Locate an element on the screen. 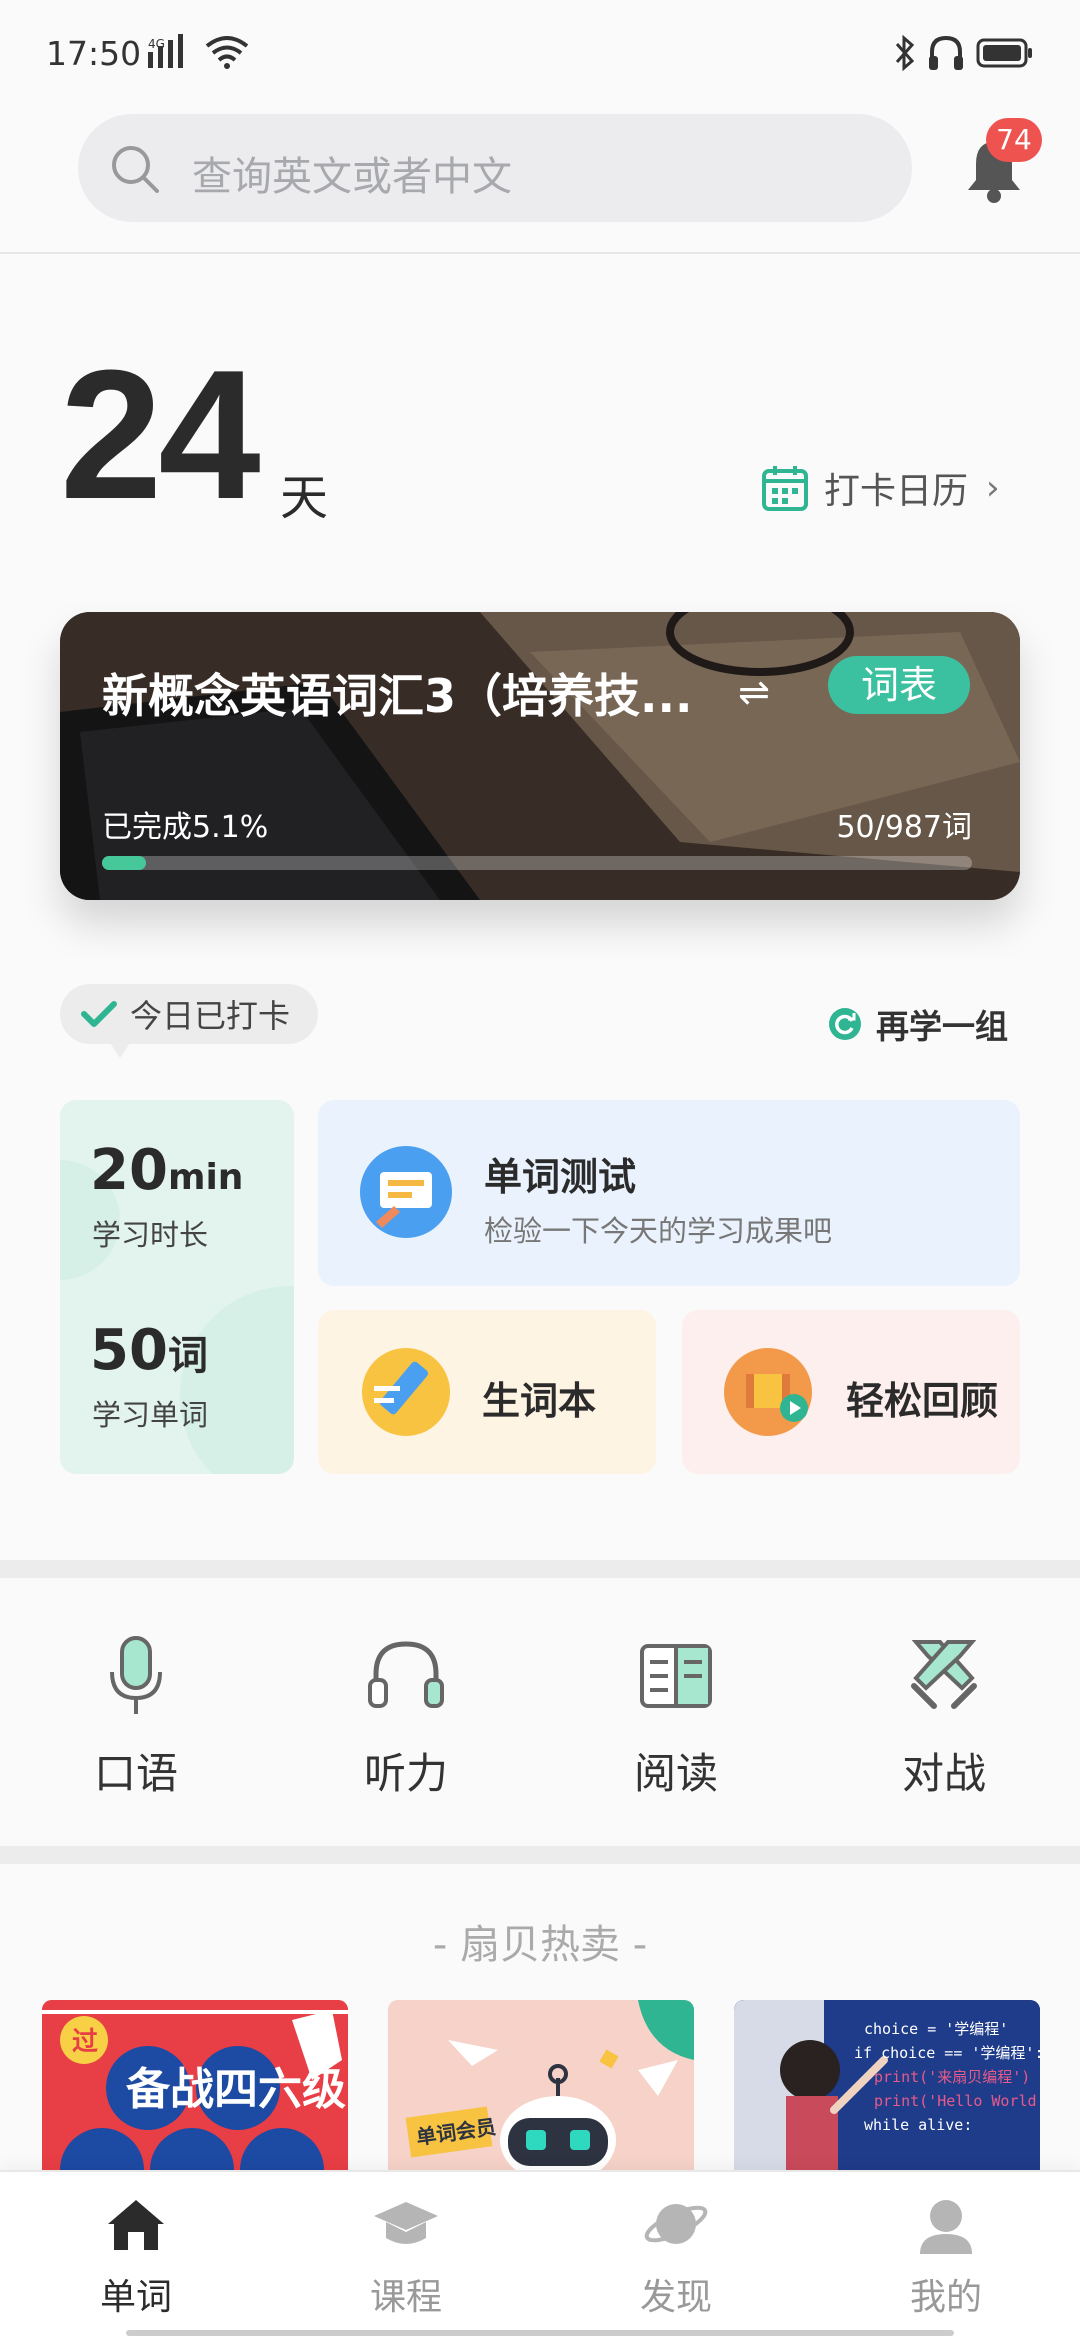  streak-unit: 天 is located at coordinates (304, 498).